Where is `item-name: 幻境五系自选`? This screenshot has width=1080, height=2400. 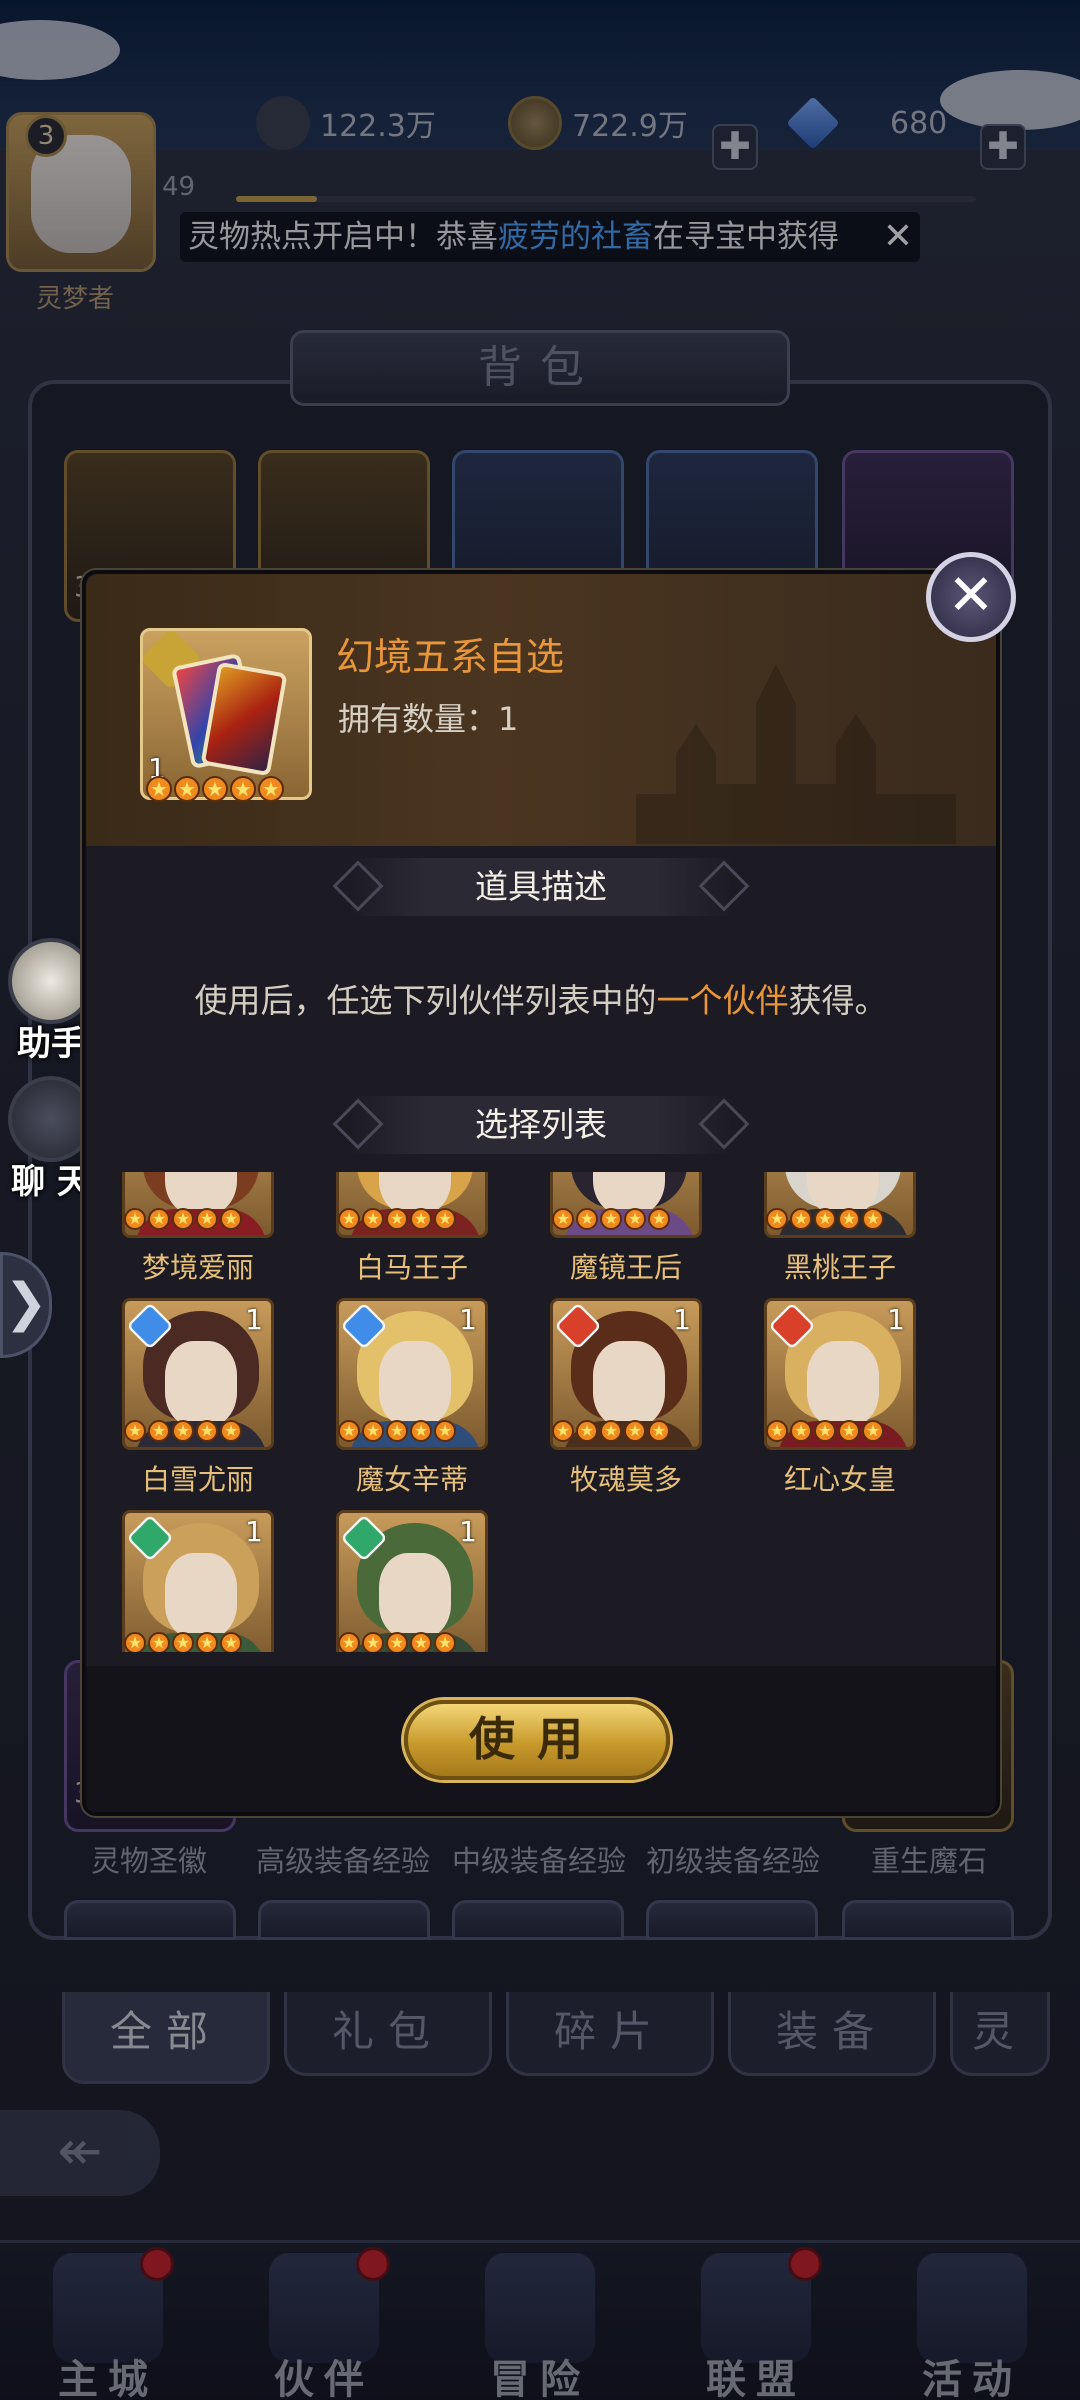
item-name: 幻境五系自选 is located at coordinates (450, 657).